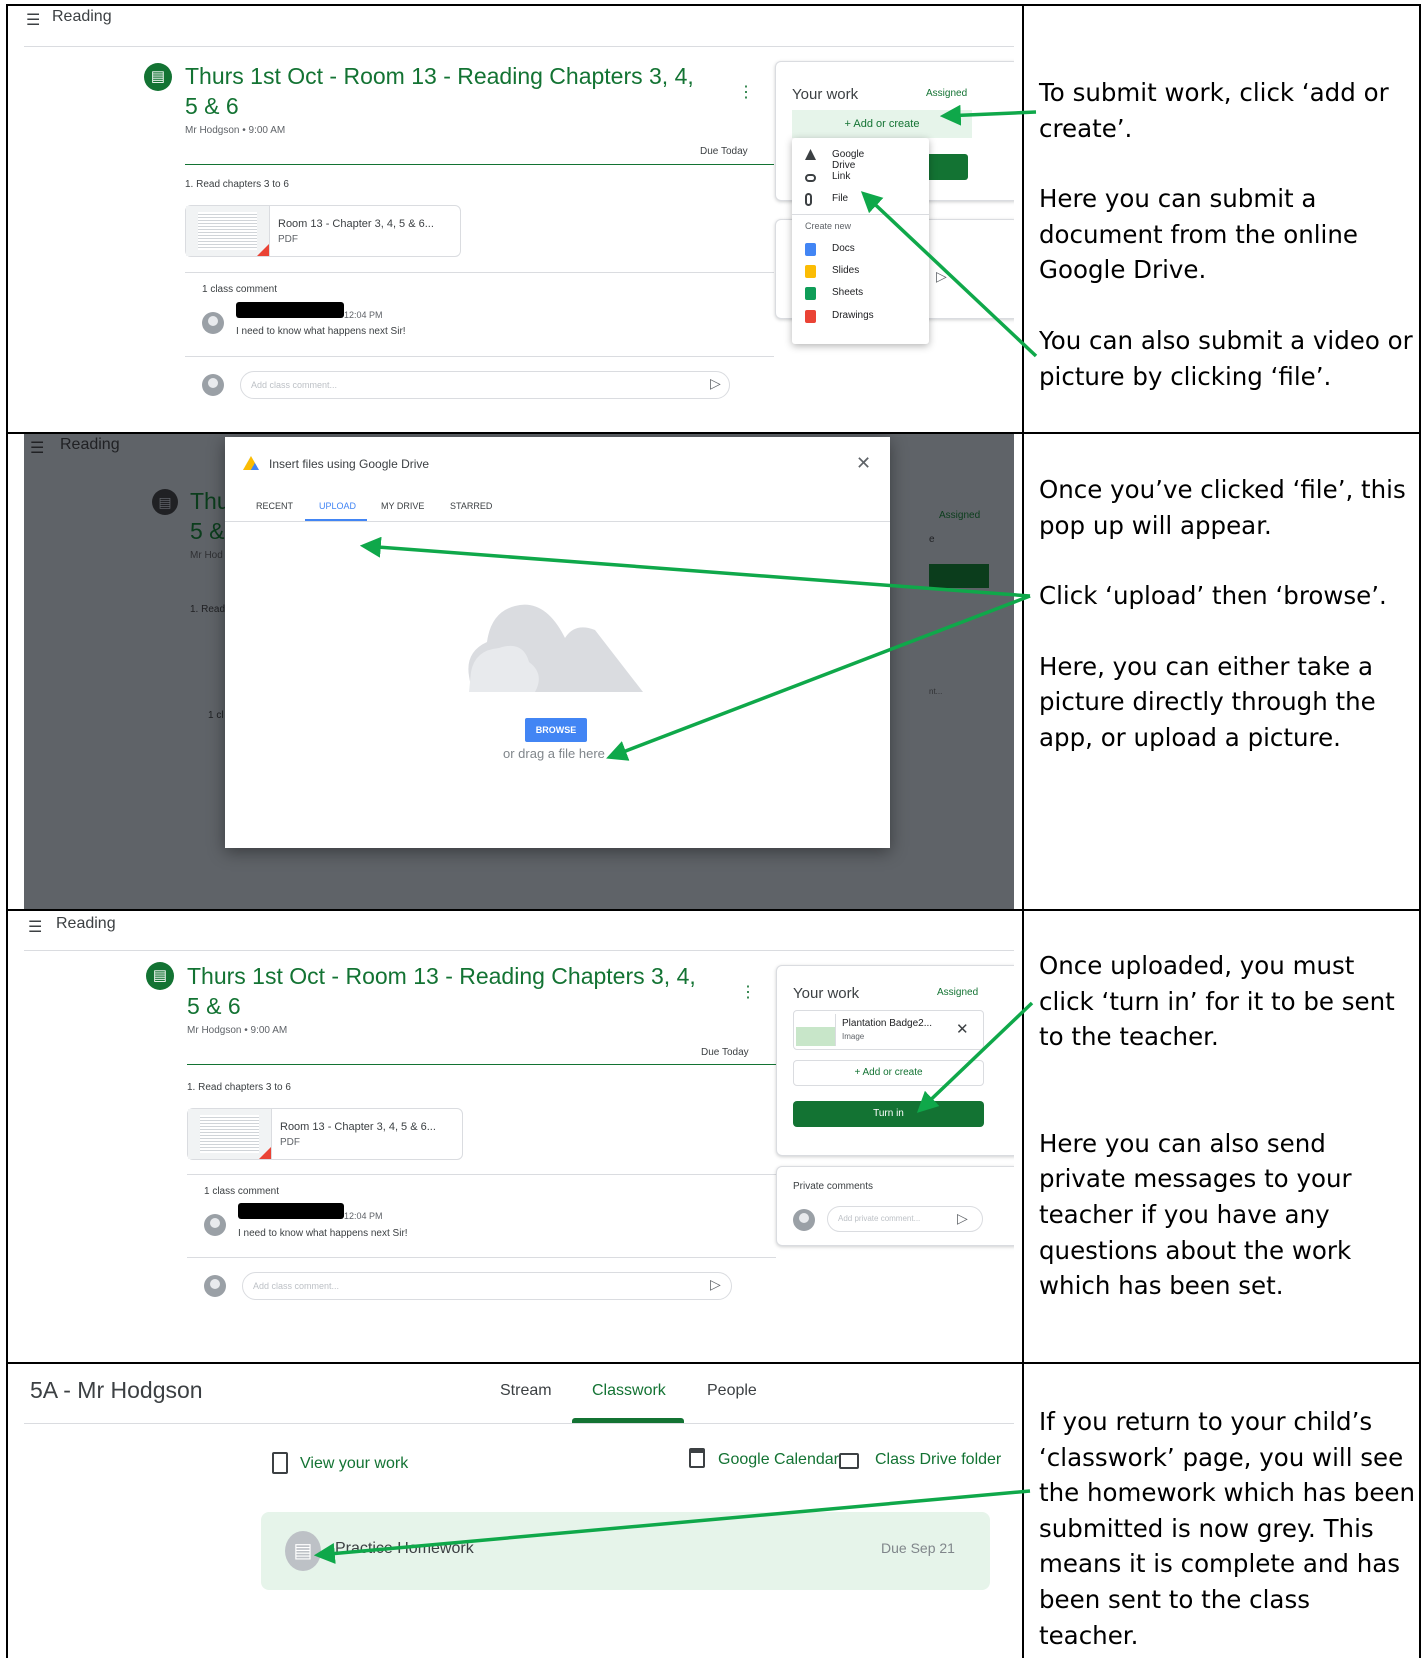  Describe the element at coordinates (818, 677) in the screenshot. I see `arrow-browse` at that location.